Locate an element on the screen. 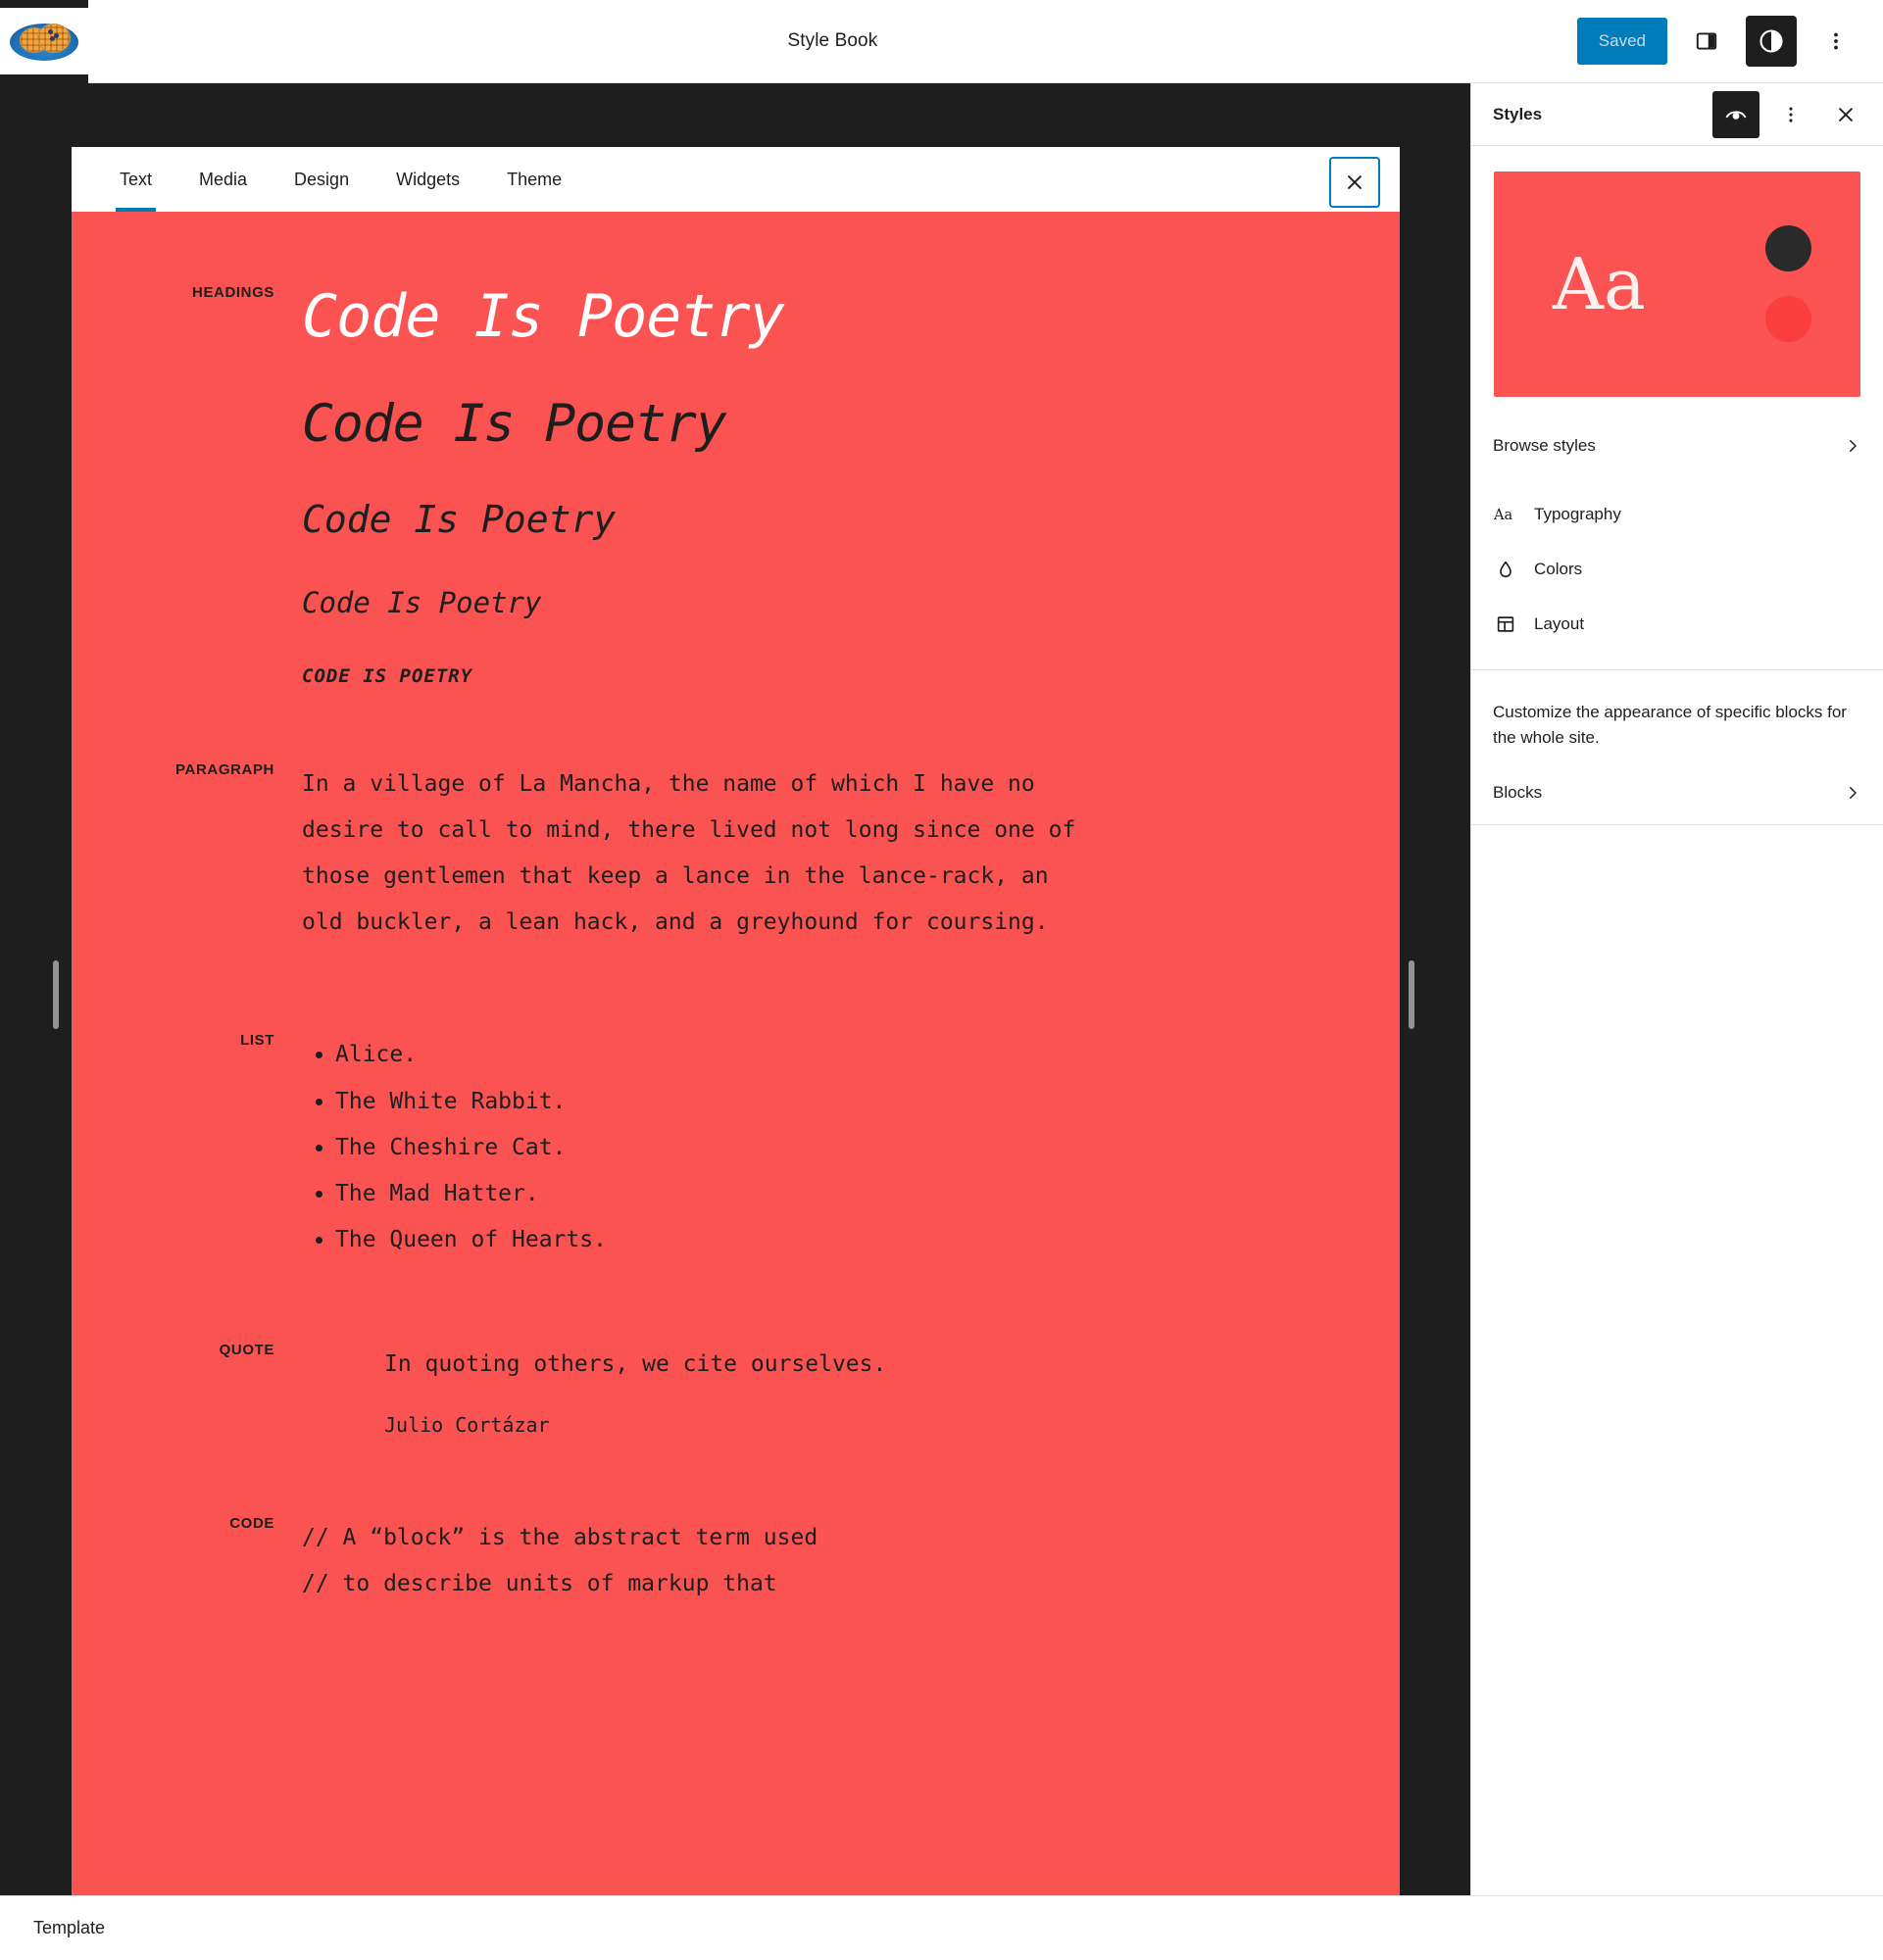  canvas-resize-handle-left is located at coordinates (56, 994).